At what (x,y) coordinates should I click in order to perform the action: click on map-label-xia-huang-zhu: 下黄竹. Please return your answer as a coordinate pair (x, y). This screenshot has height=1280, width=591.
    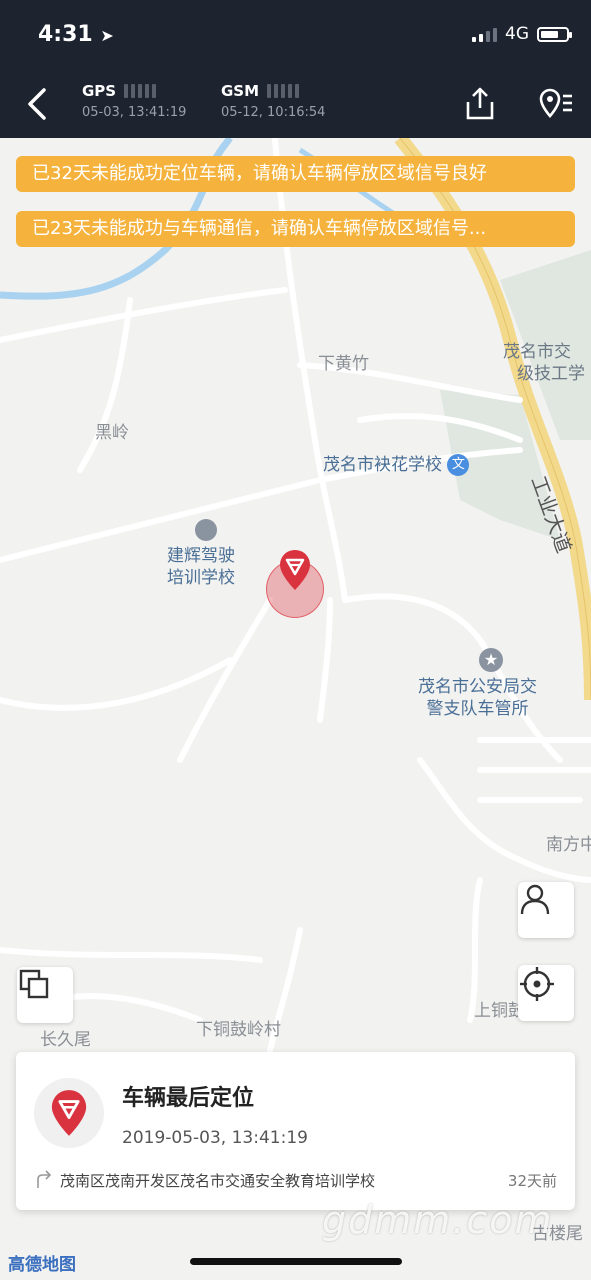
    Looking at the image, I should click on (343, 364).